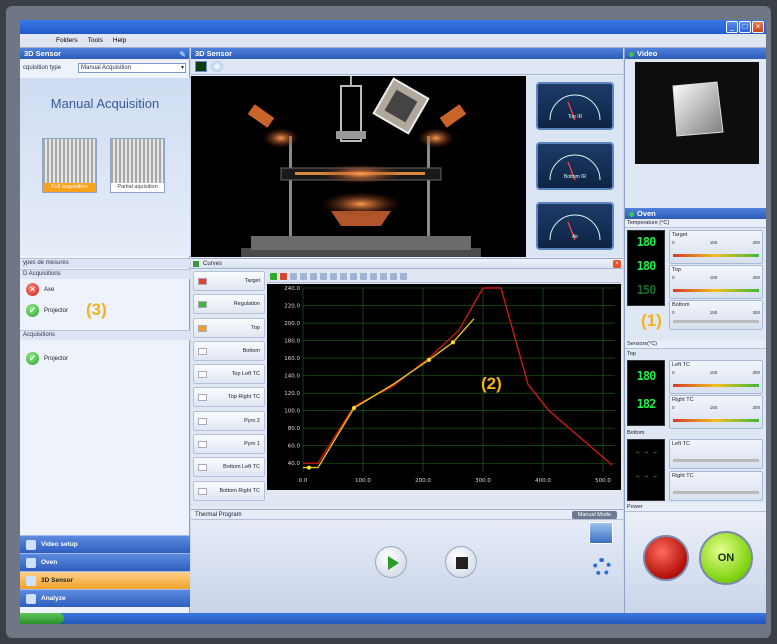 The width and height of the screenshot is (777, 644). Describe the element at coordinates (40, 289) in the screenshot. I see `list-item-axe: × Axe` at that location.